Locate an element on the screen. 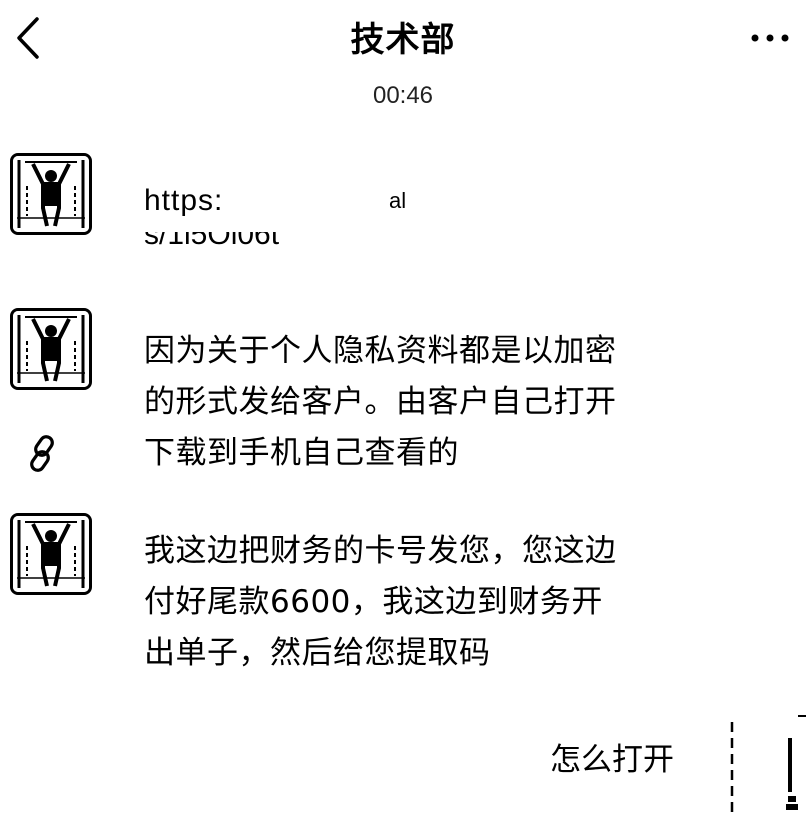 Image resolution: width=806 pixels, height=820 pixels. message-line: 出单子，然后给您提取码 is located at coordinates (317, 653).